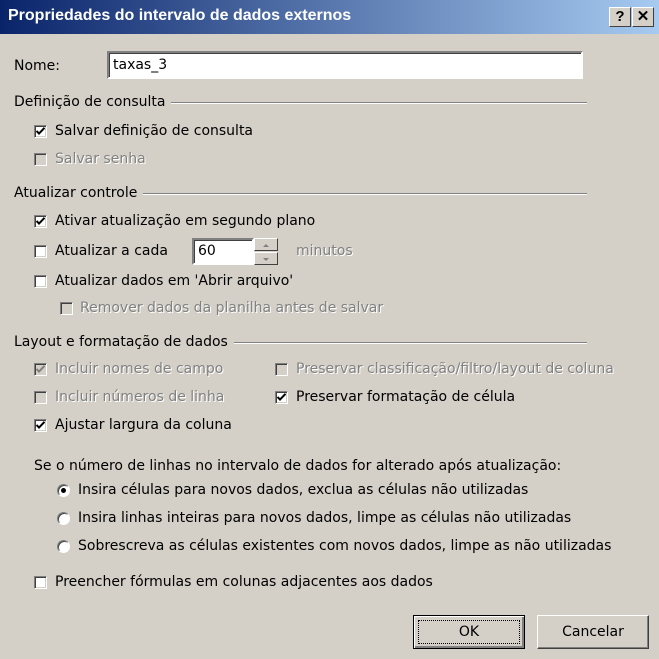 The image size is (659, 659). I want to click on adjust-column-width-checkbox, so click(40, 425).